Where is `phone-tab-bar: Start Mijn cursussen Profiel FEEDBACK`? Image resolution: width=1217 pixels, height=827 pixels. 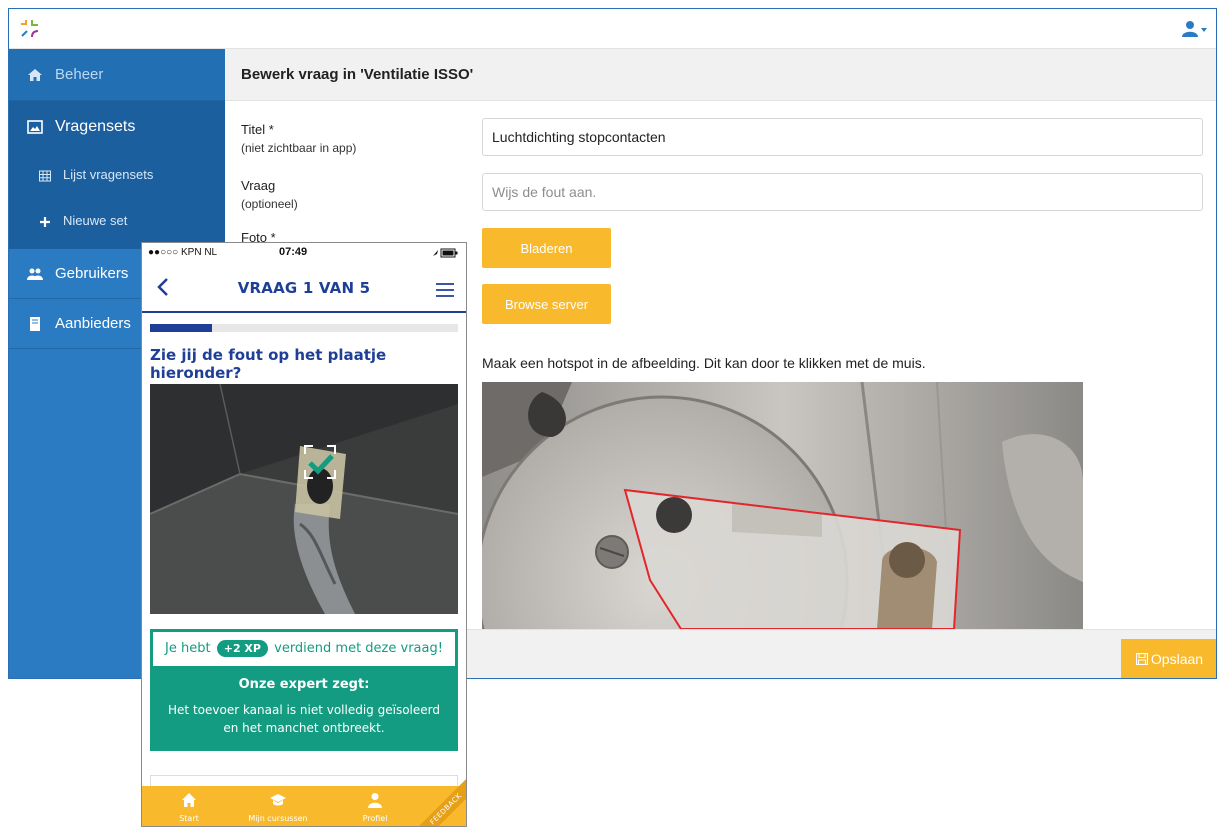 phone-tab-bar: Start Mijn cursussen Profiel FEEDBACK is located at coordinates (304, 797).